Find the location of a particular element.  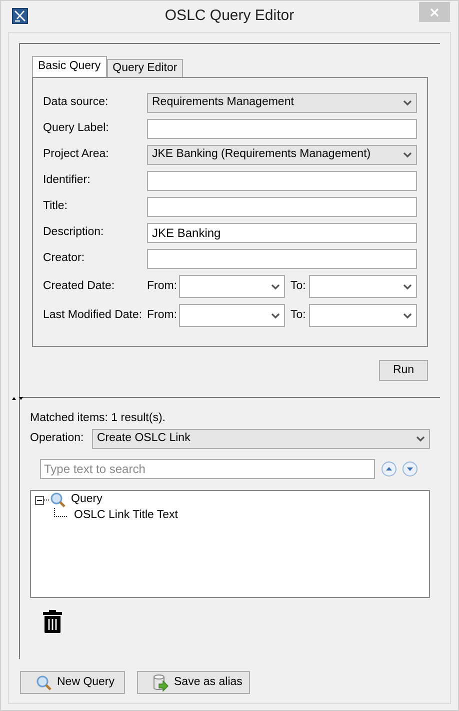

close-icon is located at coordinates (434, 12).